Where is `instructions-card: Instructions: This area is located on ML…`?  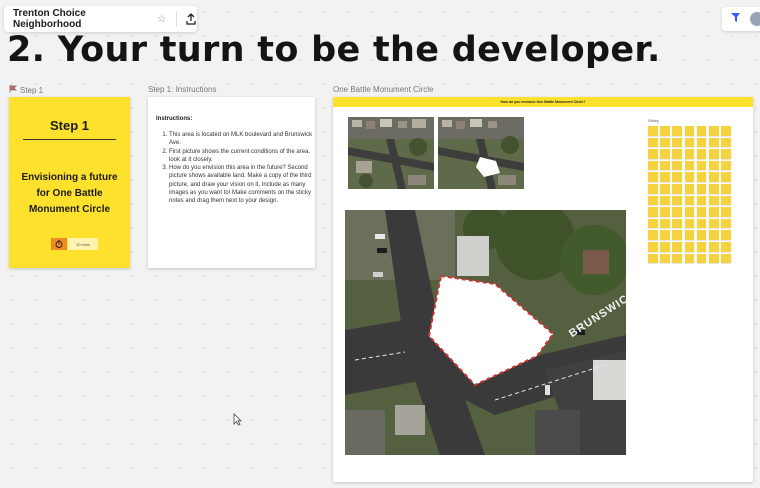
instructions-card: Instructions: This area is located on ML… is located at coordinates (231, 182).